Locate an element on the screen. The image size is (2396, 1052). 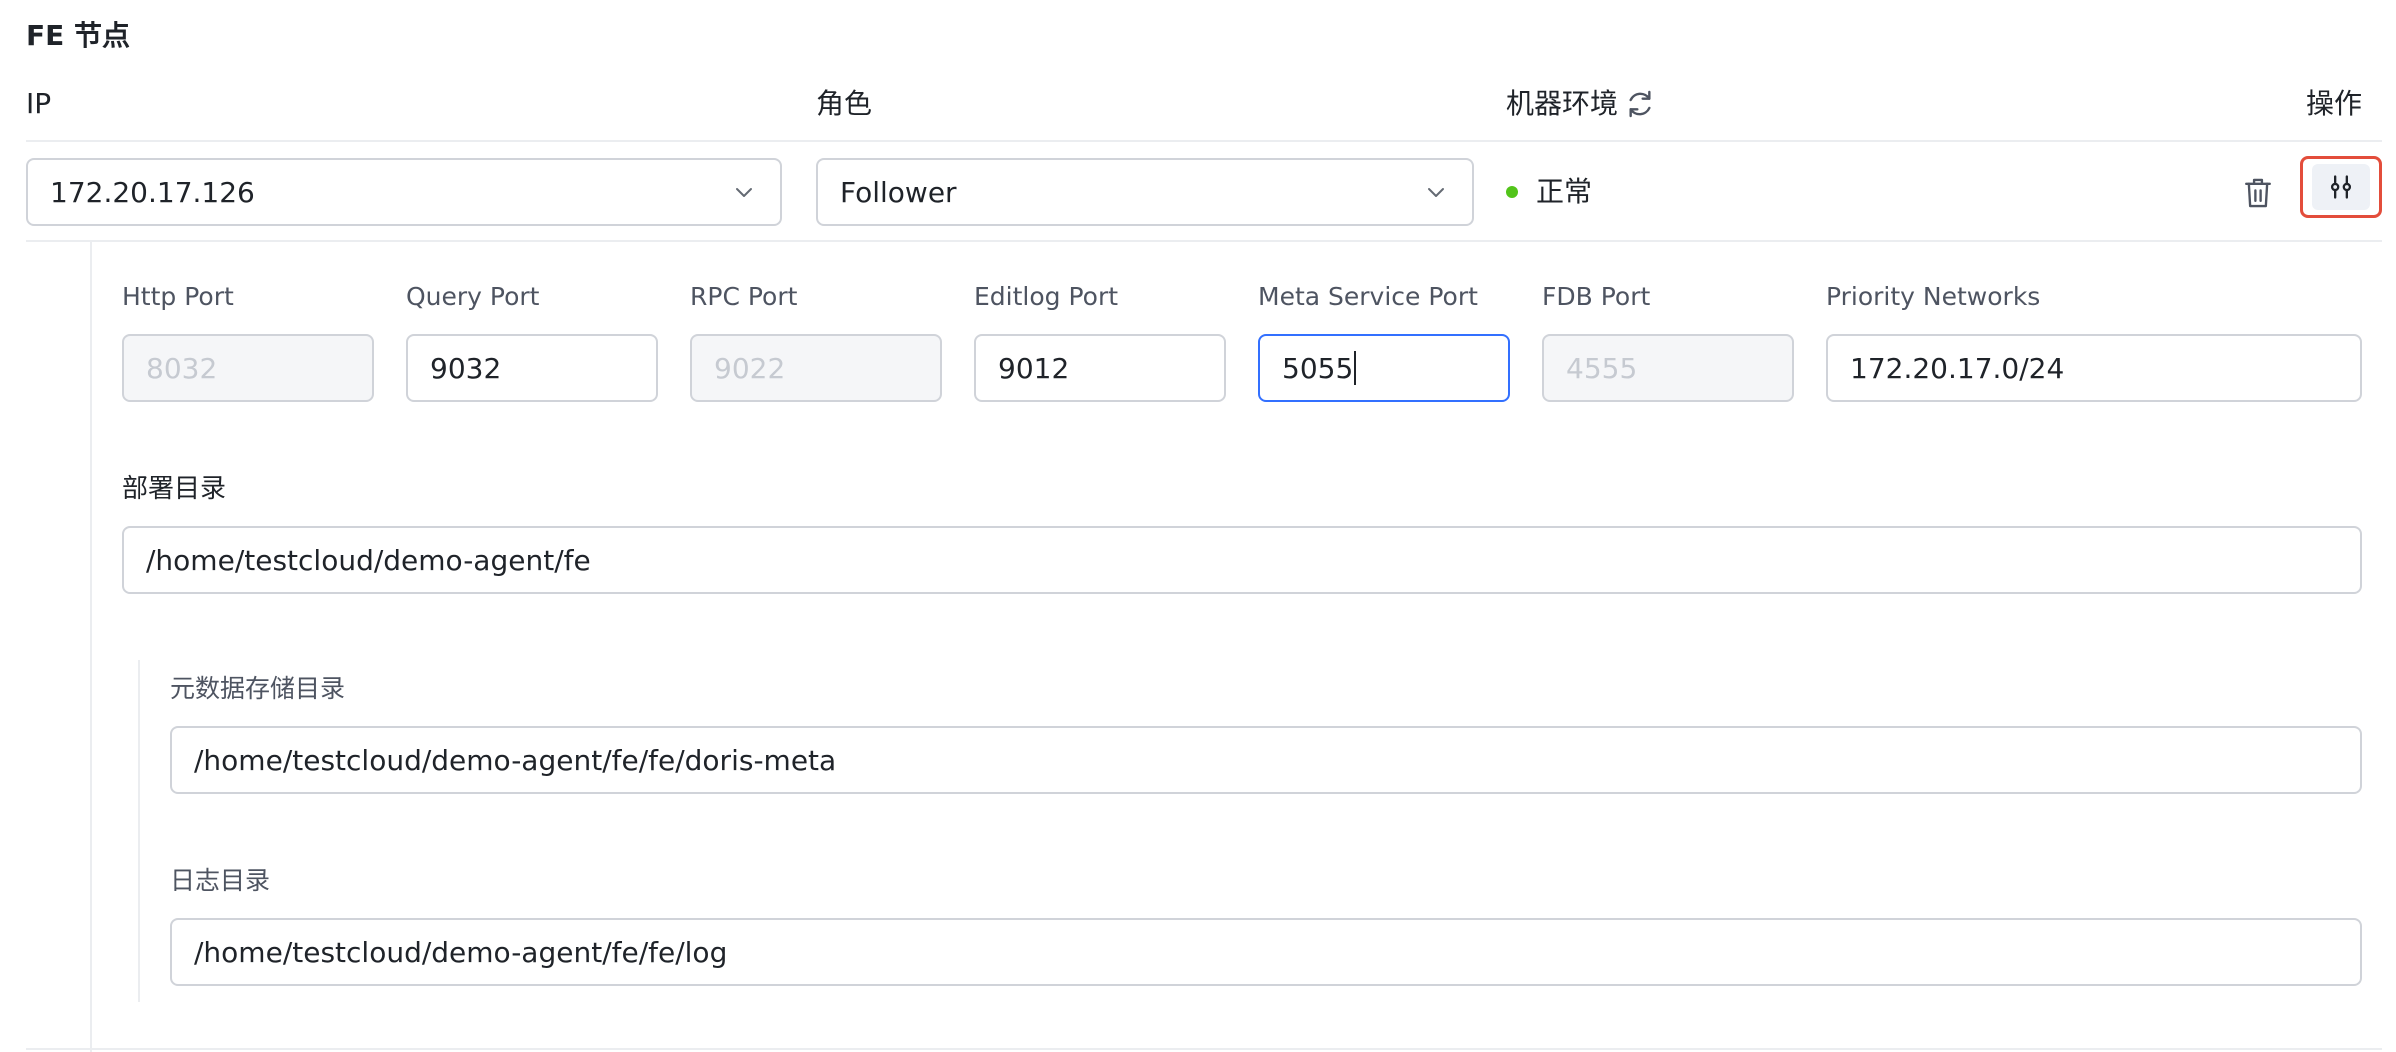
query-port-value: 9032 is located at coordinates (466, 368).